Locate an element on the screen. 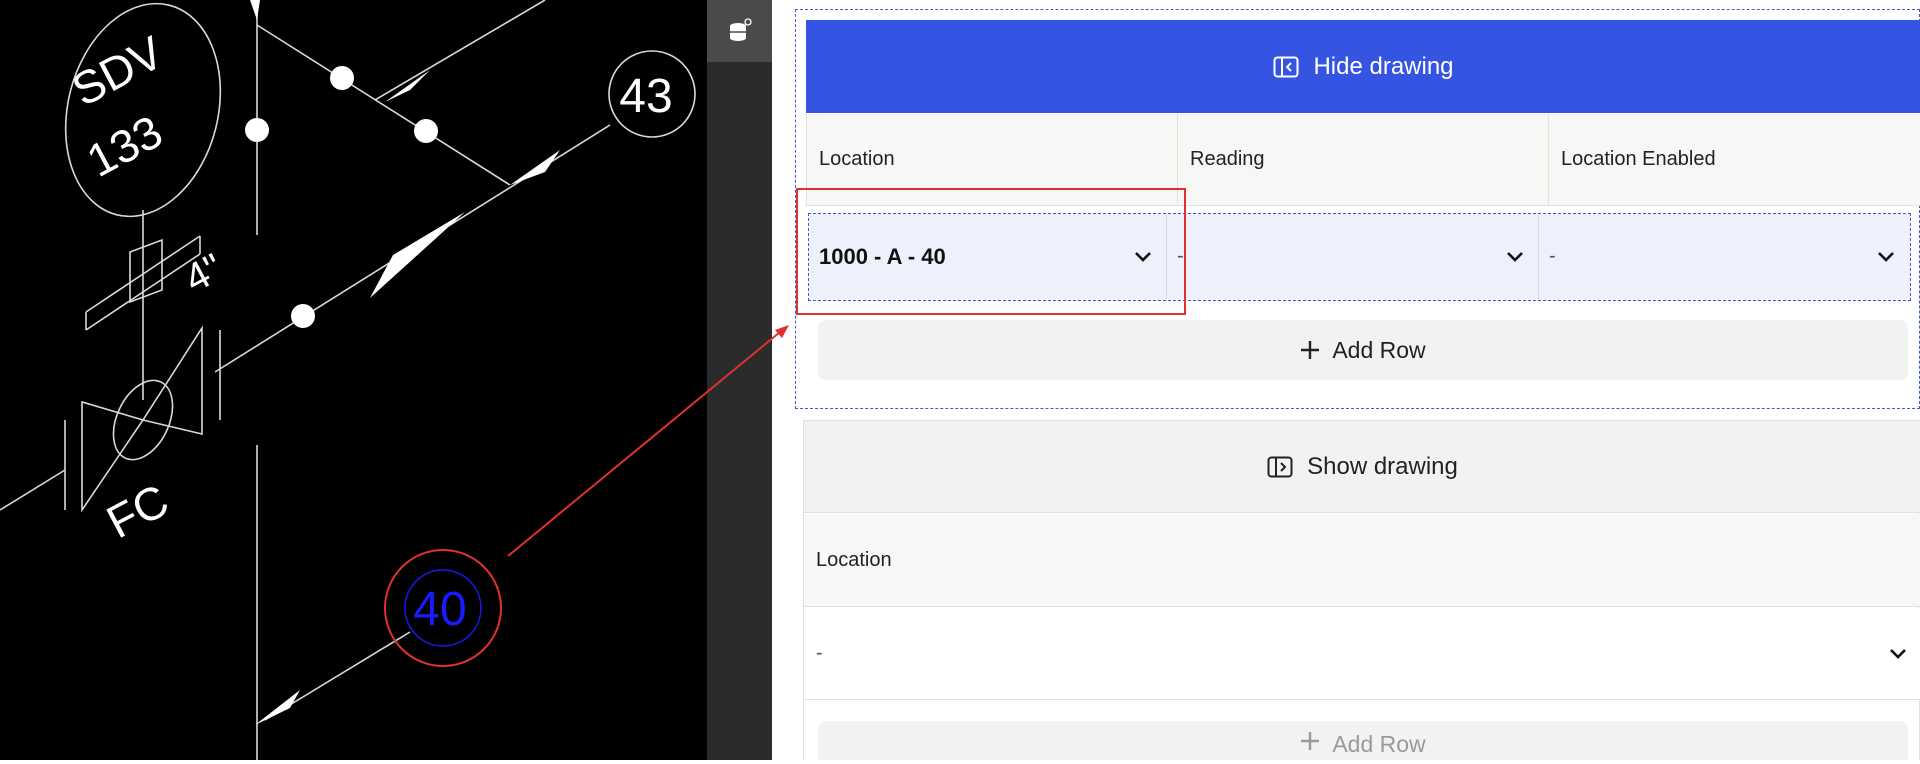 This screenshot has height=764, width=1920. actuator-box is located at coordinates (146, 271).